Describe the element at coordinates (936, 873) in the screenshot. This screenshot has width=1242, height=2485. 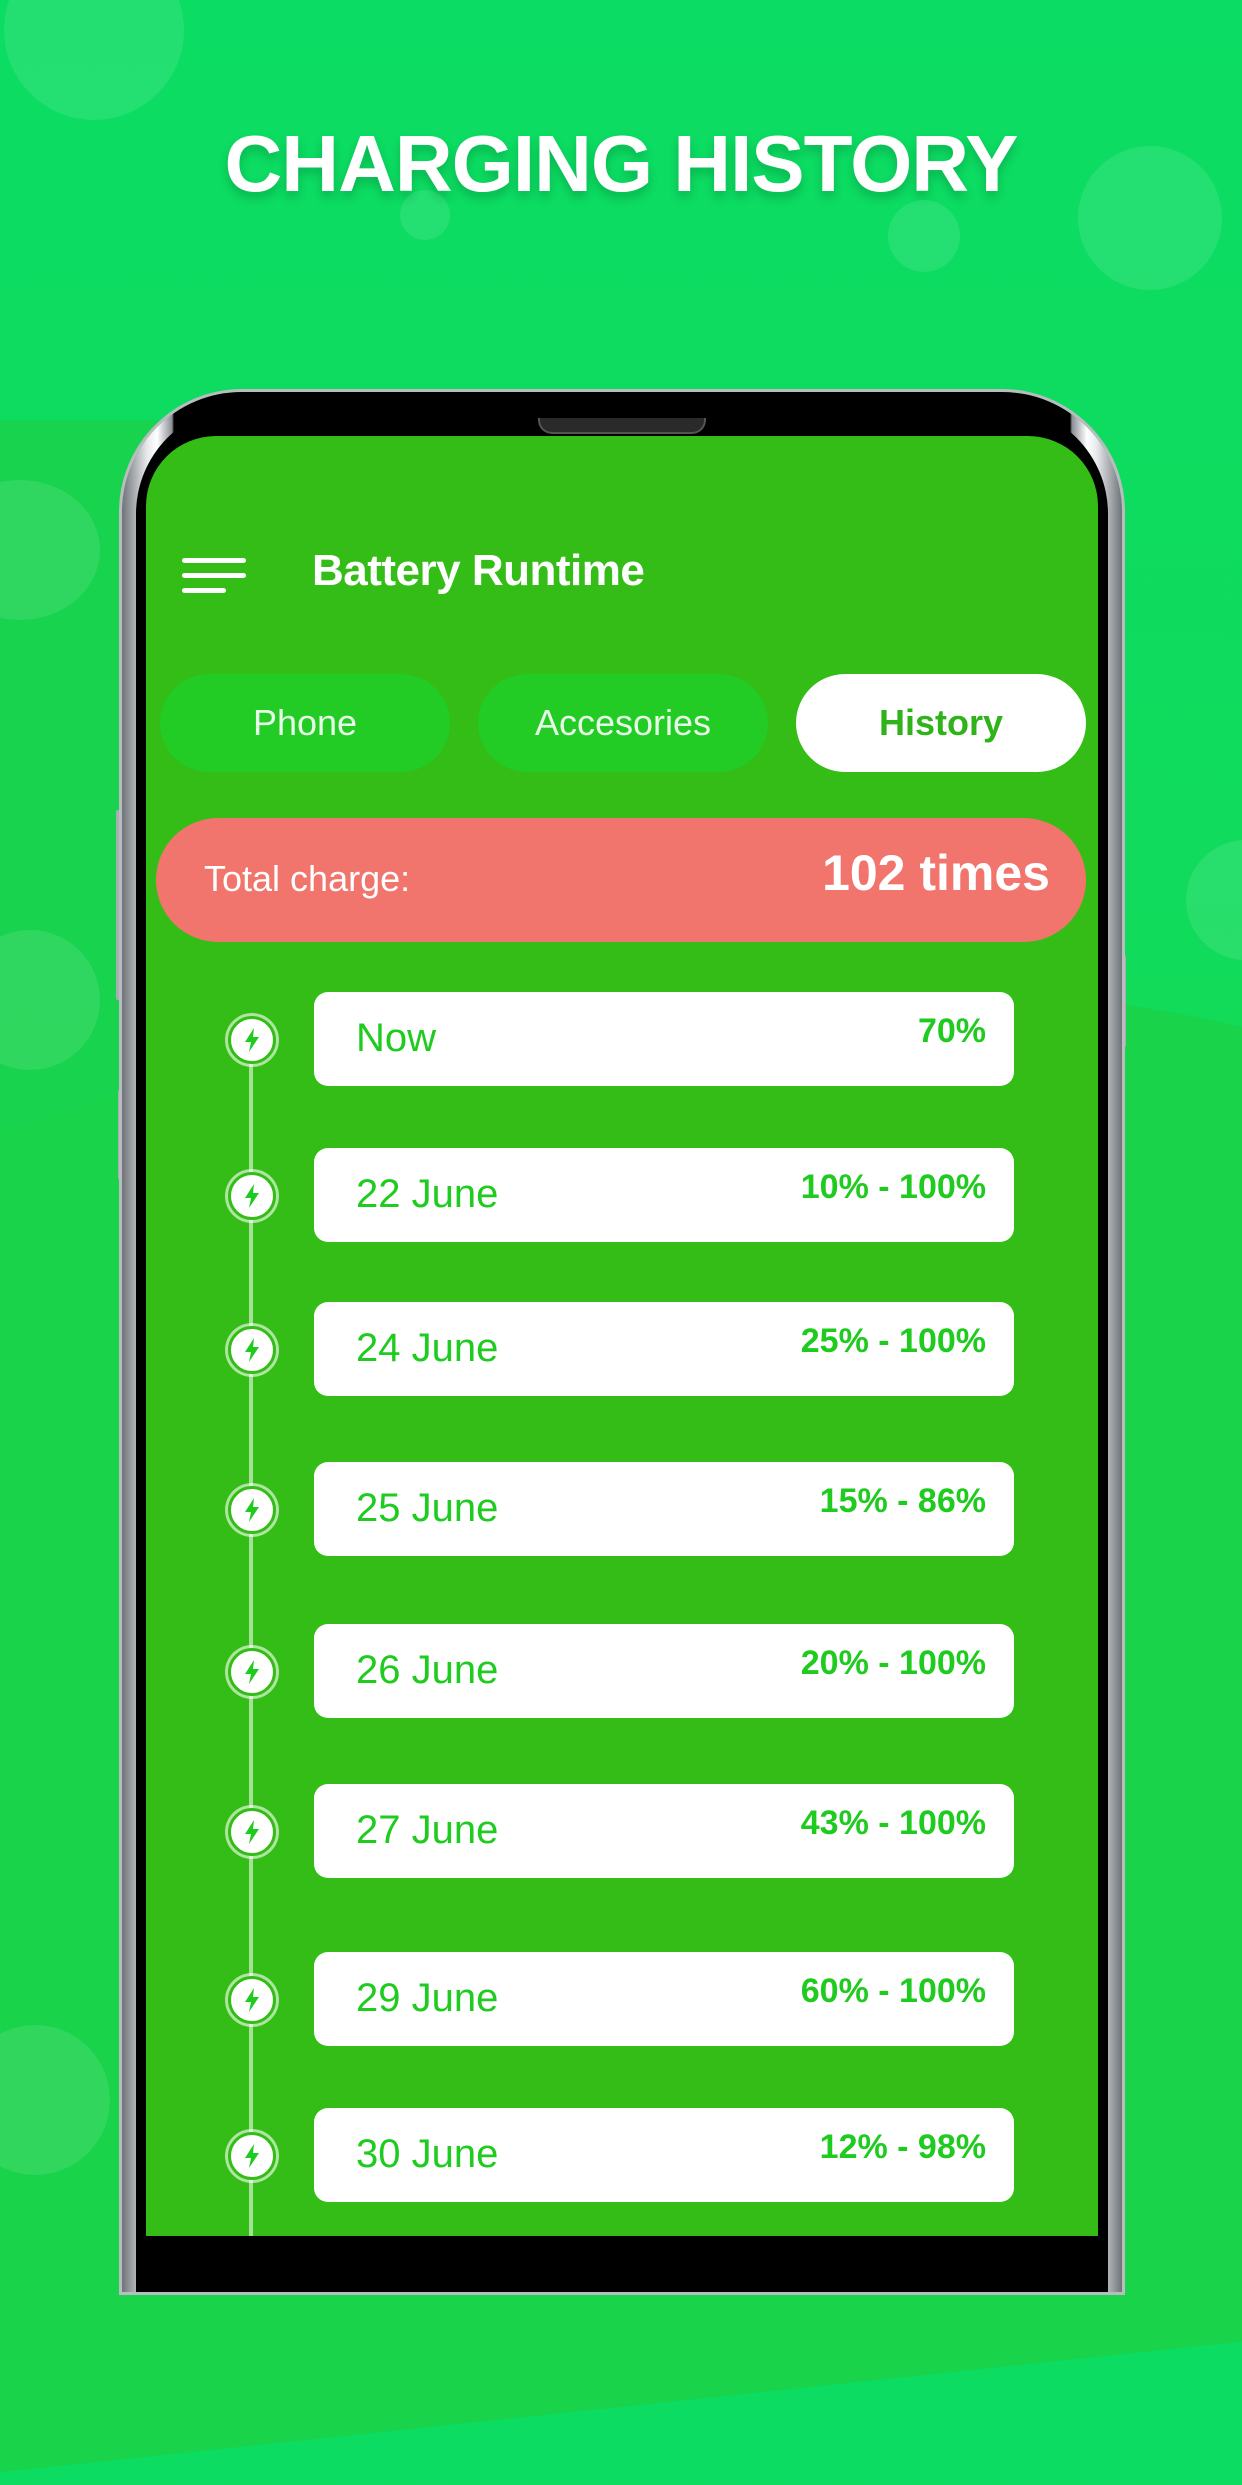
I see `total-charge-value: 102 times` at that location.